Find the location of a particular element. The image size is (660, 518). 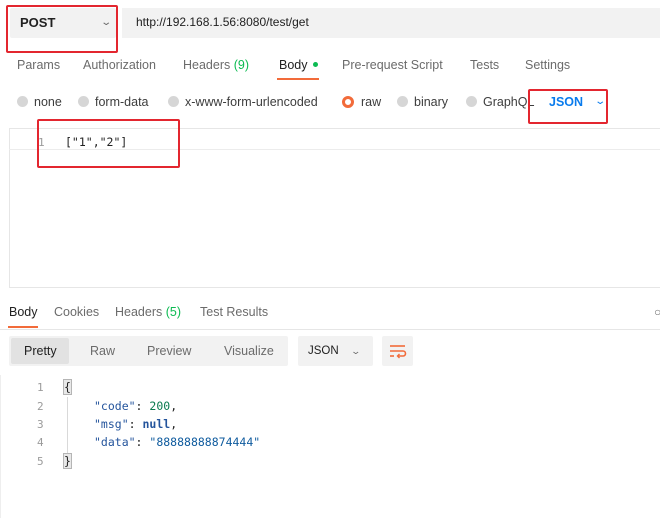

wrap-button is located at coordinates (397, 351).